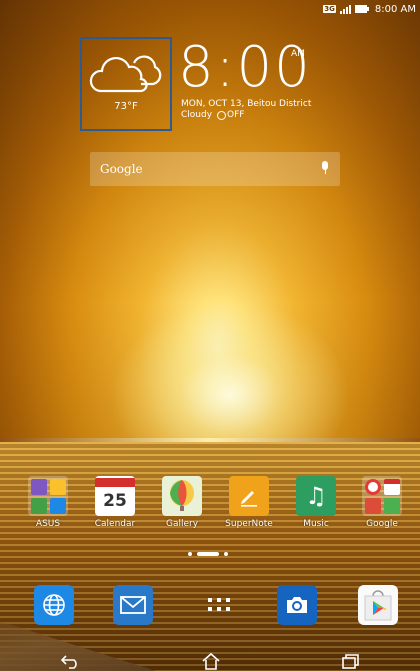 This screenshot has width=420, height=671. I want to click on calendar-date: 25, so click(115, 500).